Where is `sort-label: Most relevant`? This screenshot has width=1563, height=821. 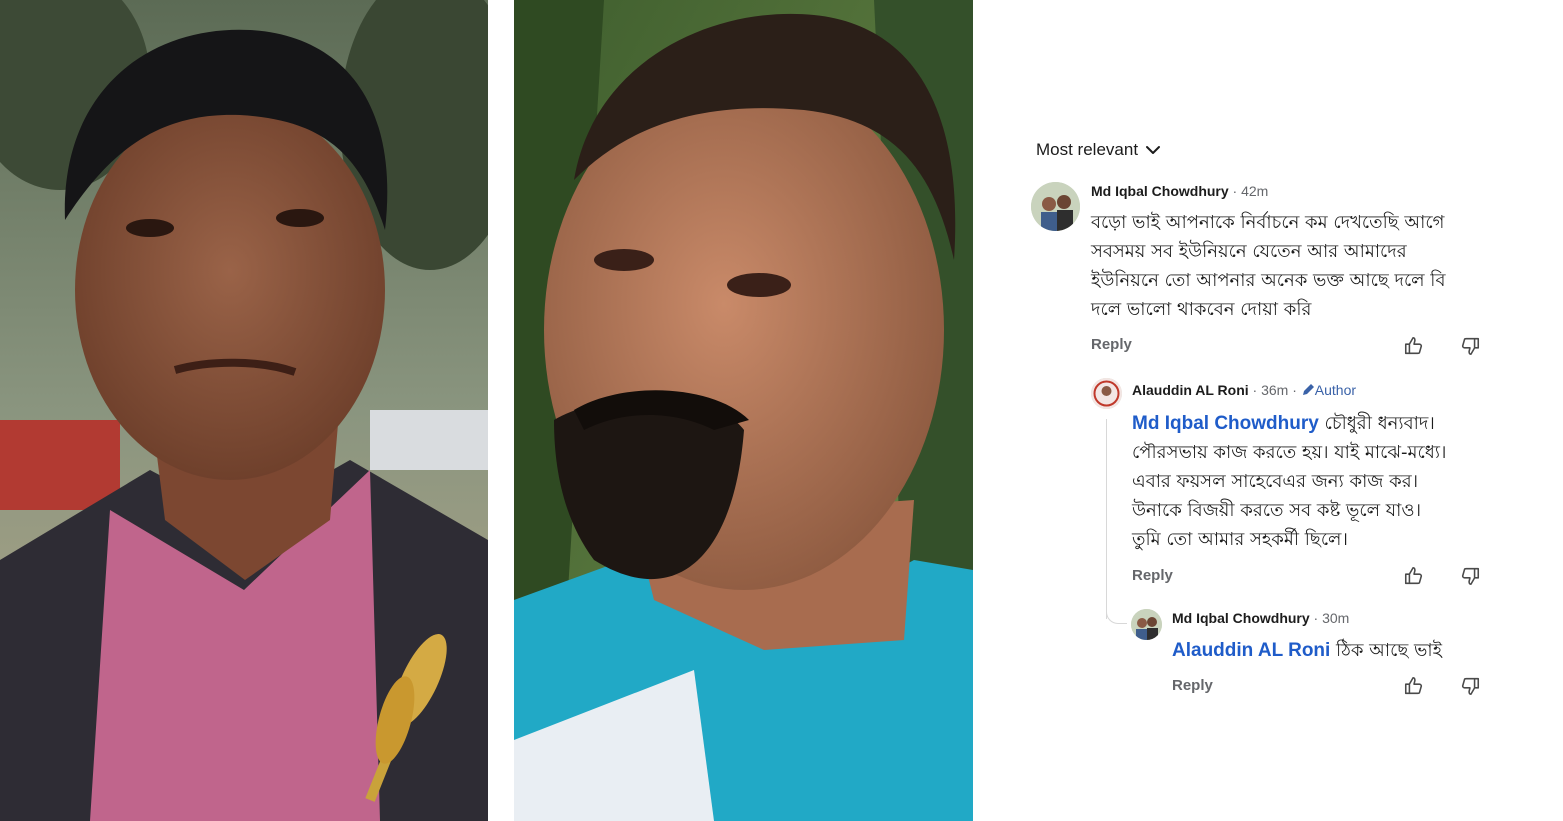 sort-label: Most relevant is located at coordinates (1087, 149).